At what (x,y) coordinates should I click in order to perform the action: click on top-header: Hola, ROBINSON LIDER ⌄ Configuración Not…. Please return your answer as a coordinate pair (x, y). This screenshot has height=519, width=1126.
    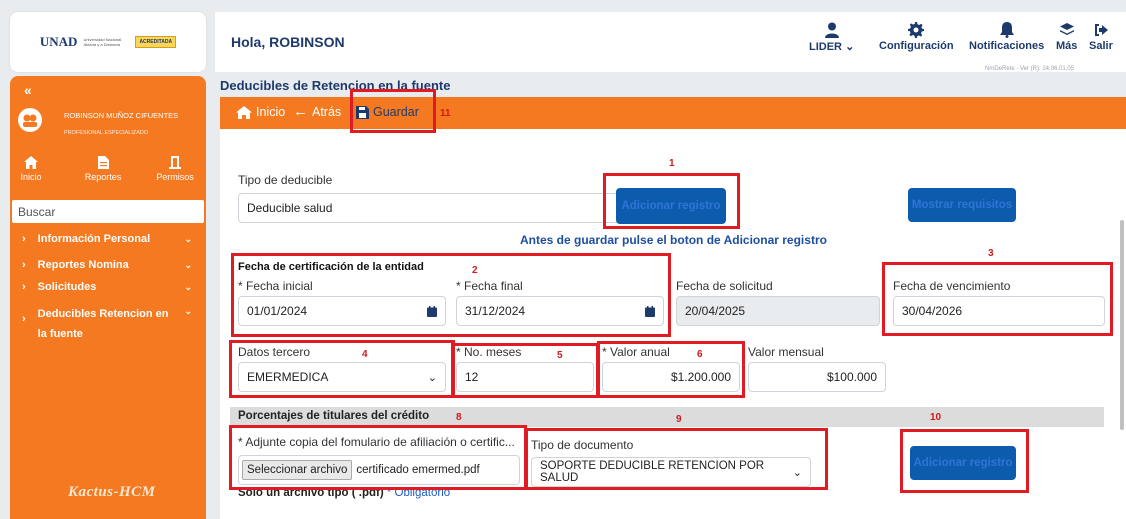
    Looking at the image, I should click on (670, 42).